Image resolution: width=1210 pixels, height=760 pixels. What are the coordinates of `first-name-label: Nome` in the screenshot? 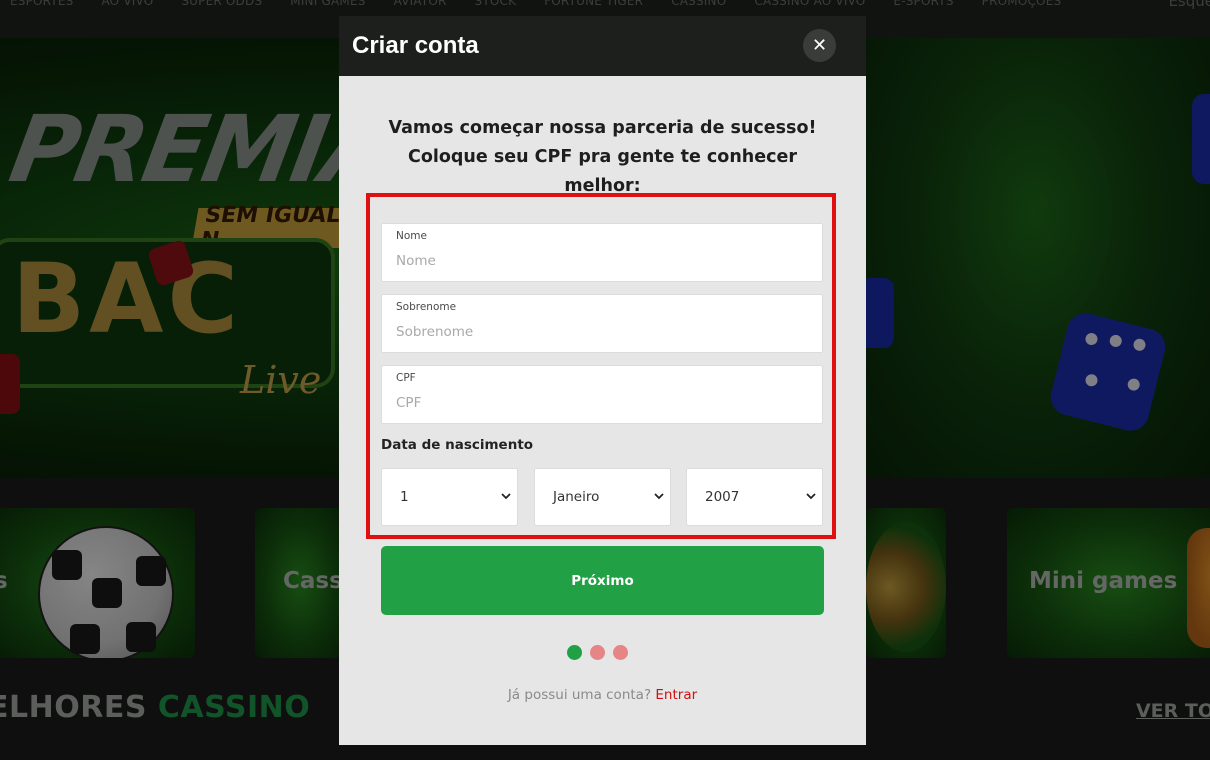 It's located at (411, 236).